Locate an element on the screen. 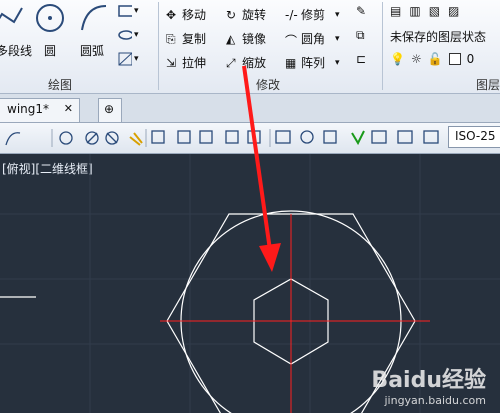 This screenshot has width=500, height=413. polyline-button is located at coordinates (12, 20).